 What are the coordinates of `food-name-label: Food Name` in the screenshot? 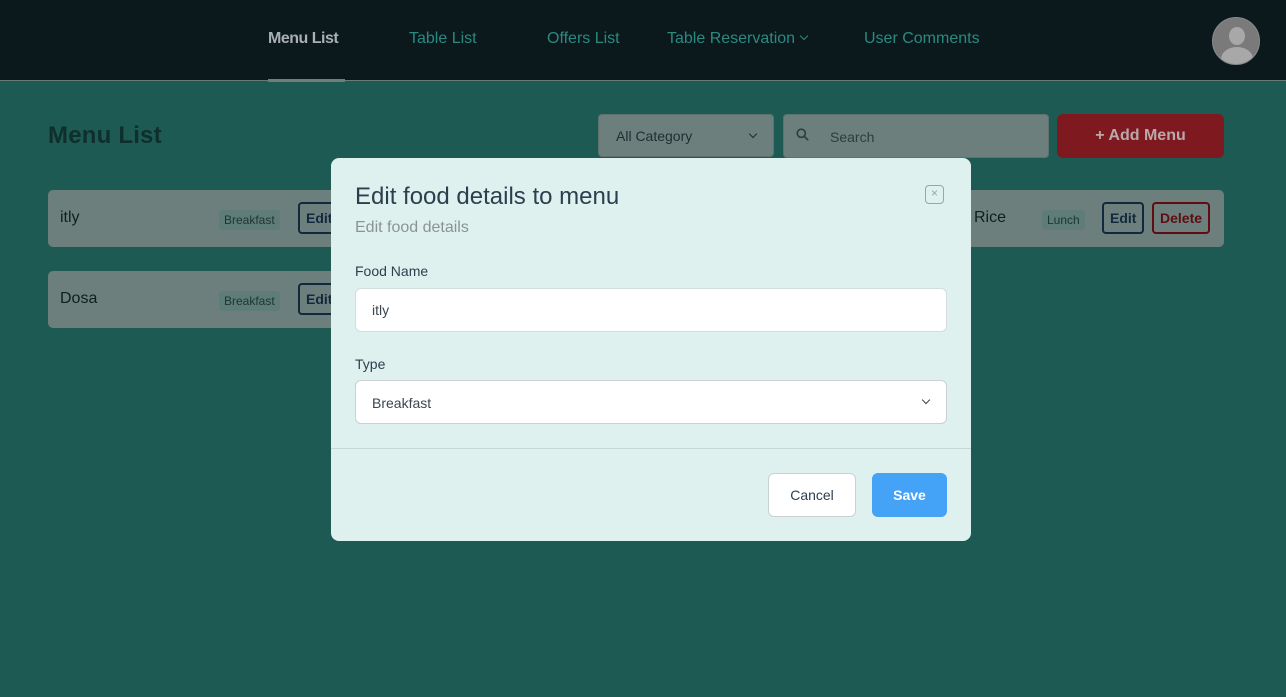 It's located at (392, 271).